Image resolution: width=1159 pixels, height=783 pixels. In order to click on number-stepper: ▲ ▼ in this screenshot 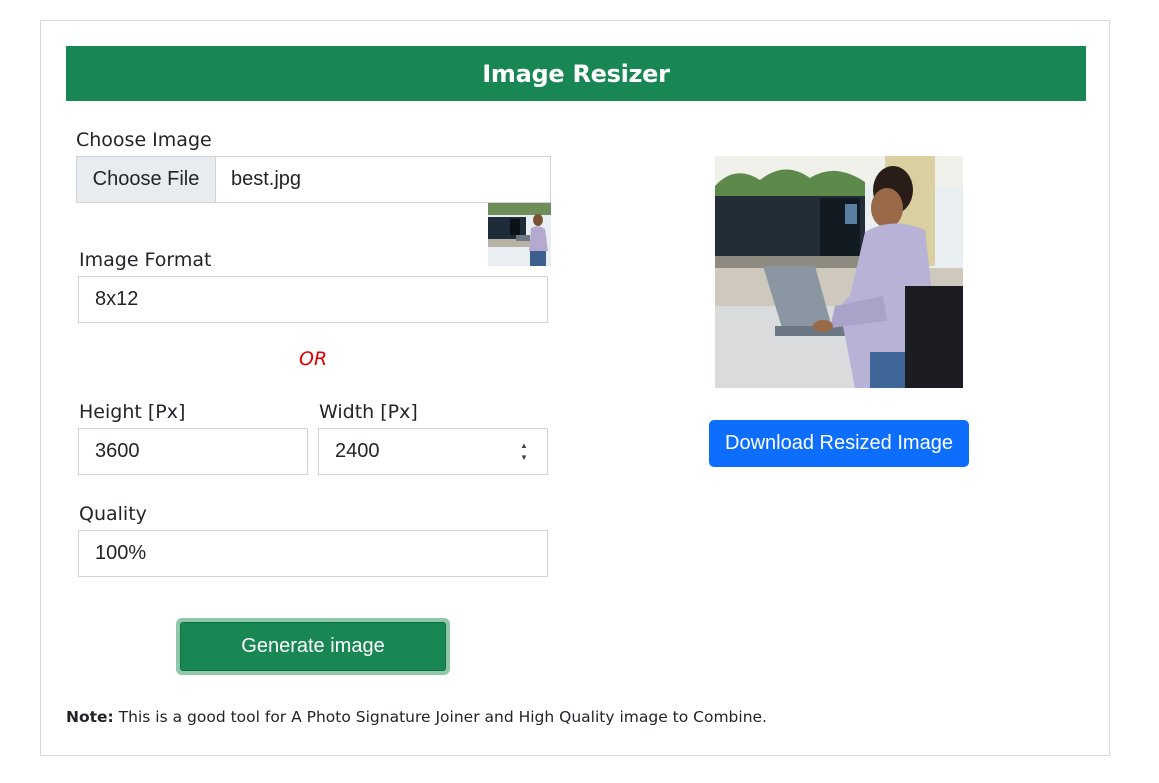, I will do `click(524, 452)`.